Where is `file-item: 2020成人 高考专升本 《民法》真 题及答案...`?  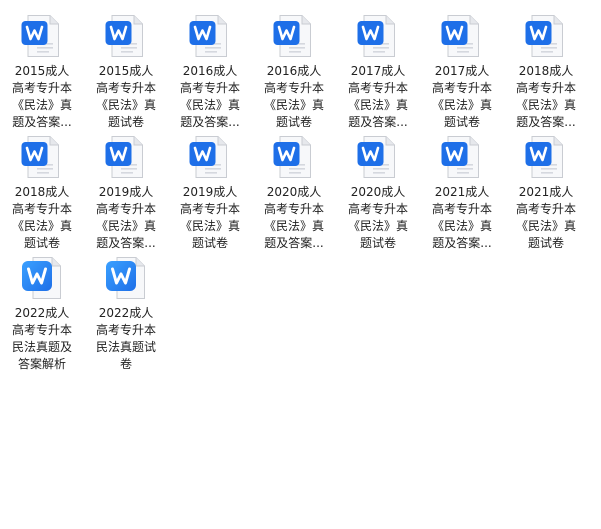 file-item: 2020成人 高考专升本 《民法》真 题及答案... is located at coordinates (294, 186).